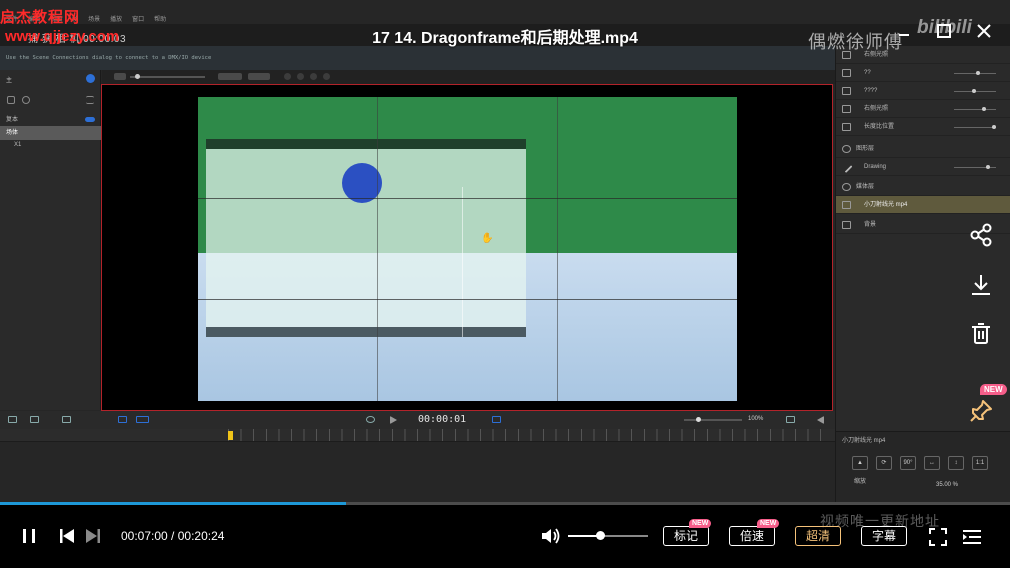 This screenshot has height=568, width=1010. I want to click on share-button, so click(981, 235).